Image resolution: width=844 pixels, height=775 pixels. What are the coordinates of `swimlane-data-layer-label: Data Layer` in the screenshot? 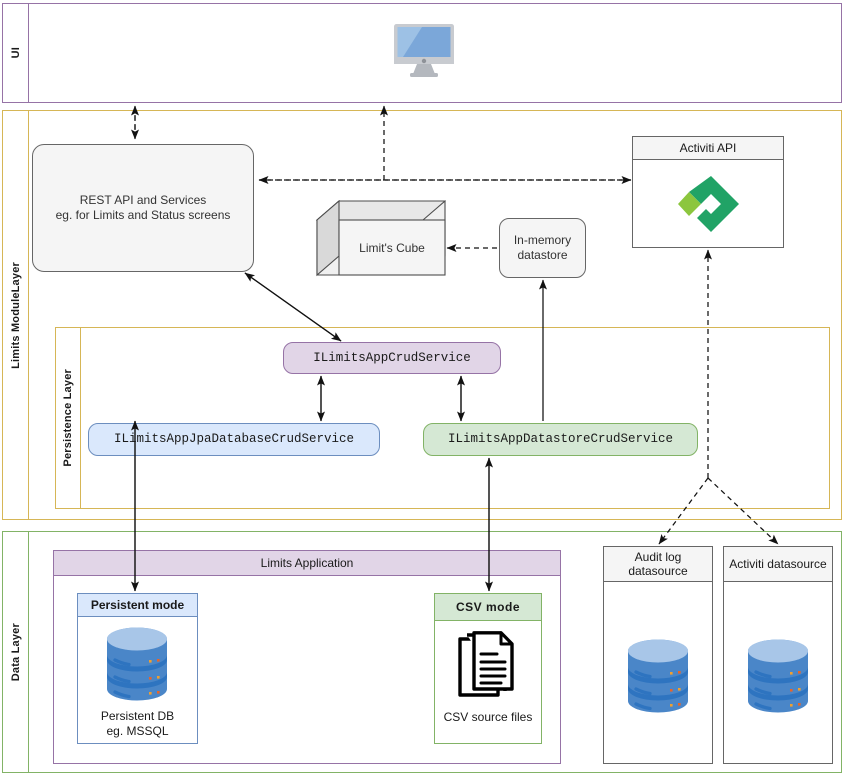 It's located at (16, 652).